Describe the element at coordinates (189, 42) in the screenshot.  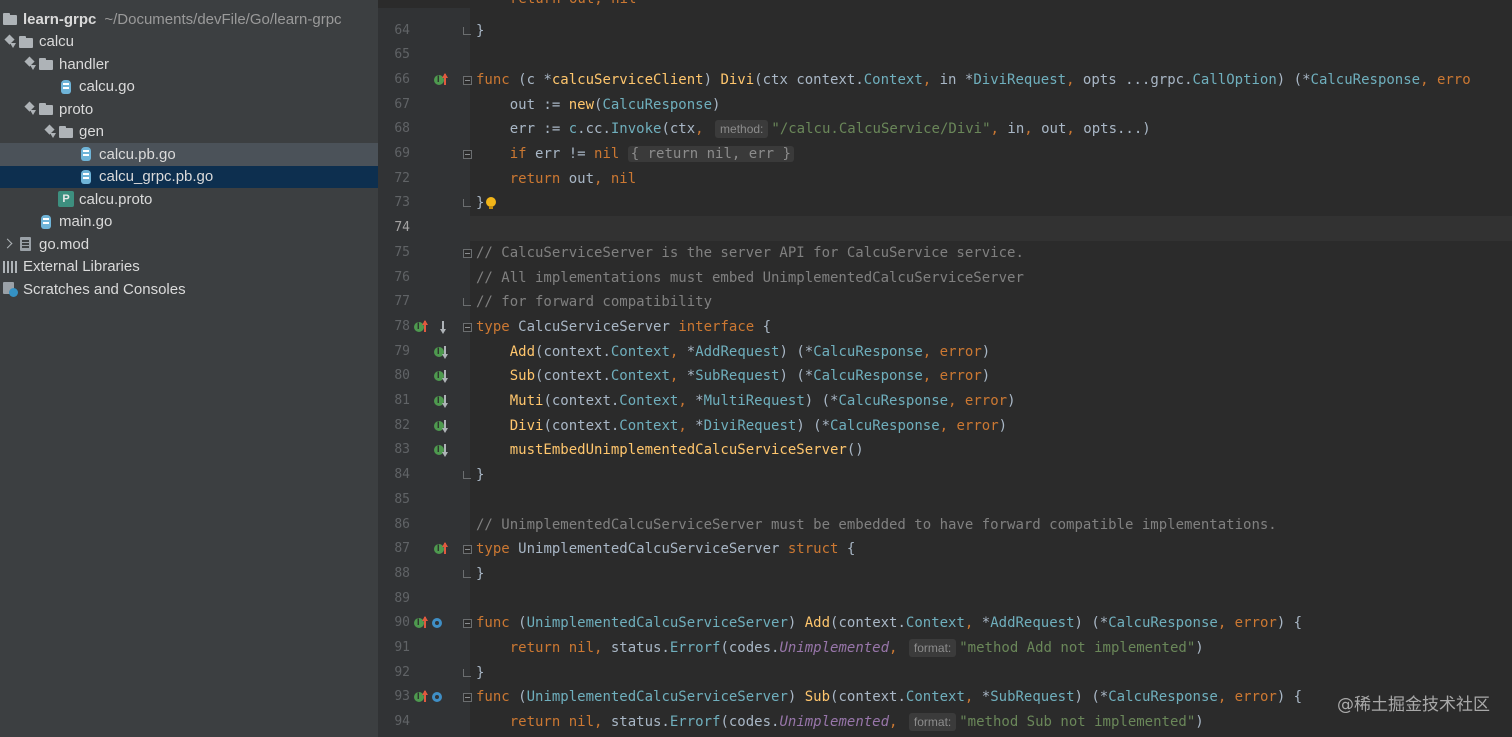
I see `tree-item-calcu: calcu` at that location.